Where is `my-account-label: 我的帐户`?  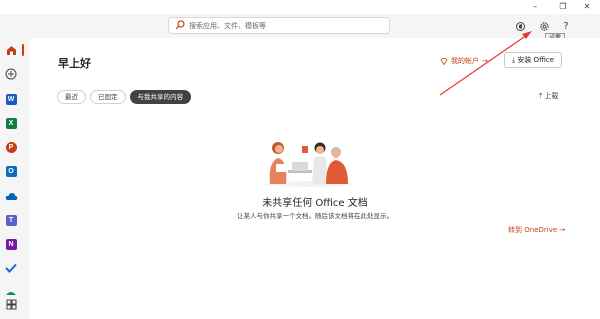
my-account-label: 我的帐户 is located at coordinates (465, 61).